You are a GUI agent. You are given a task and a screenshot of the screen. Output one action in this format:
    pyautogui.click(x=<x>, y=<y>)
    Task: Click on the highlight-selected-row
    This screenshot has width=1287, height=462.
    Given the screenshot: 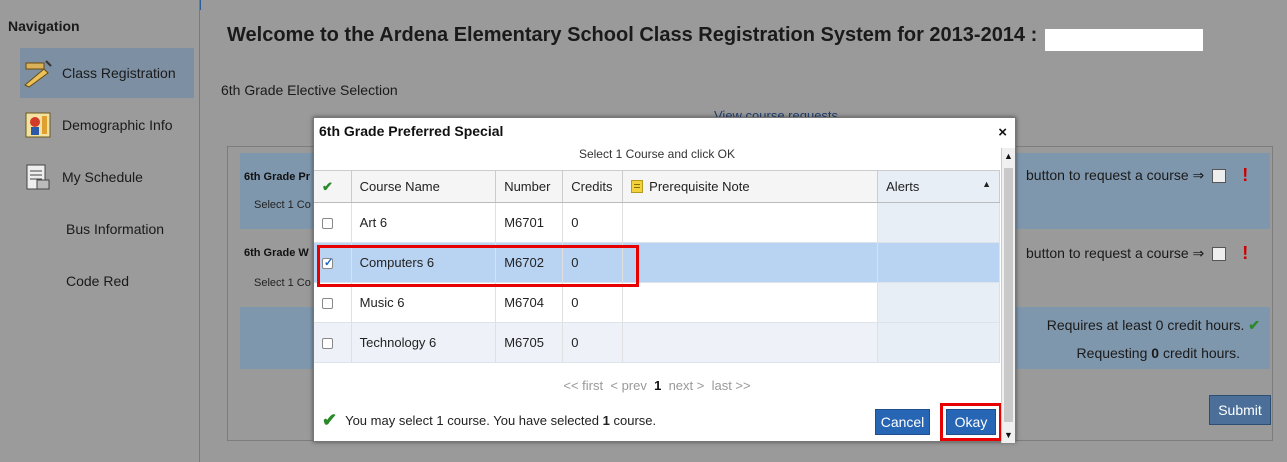 What is the action you would take?
    pyautogui.click(x=478, y=266)
    